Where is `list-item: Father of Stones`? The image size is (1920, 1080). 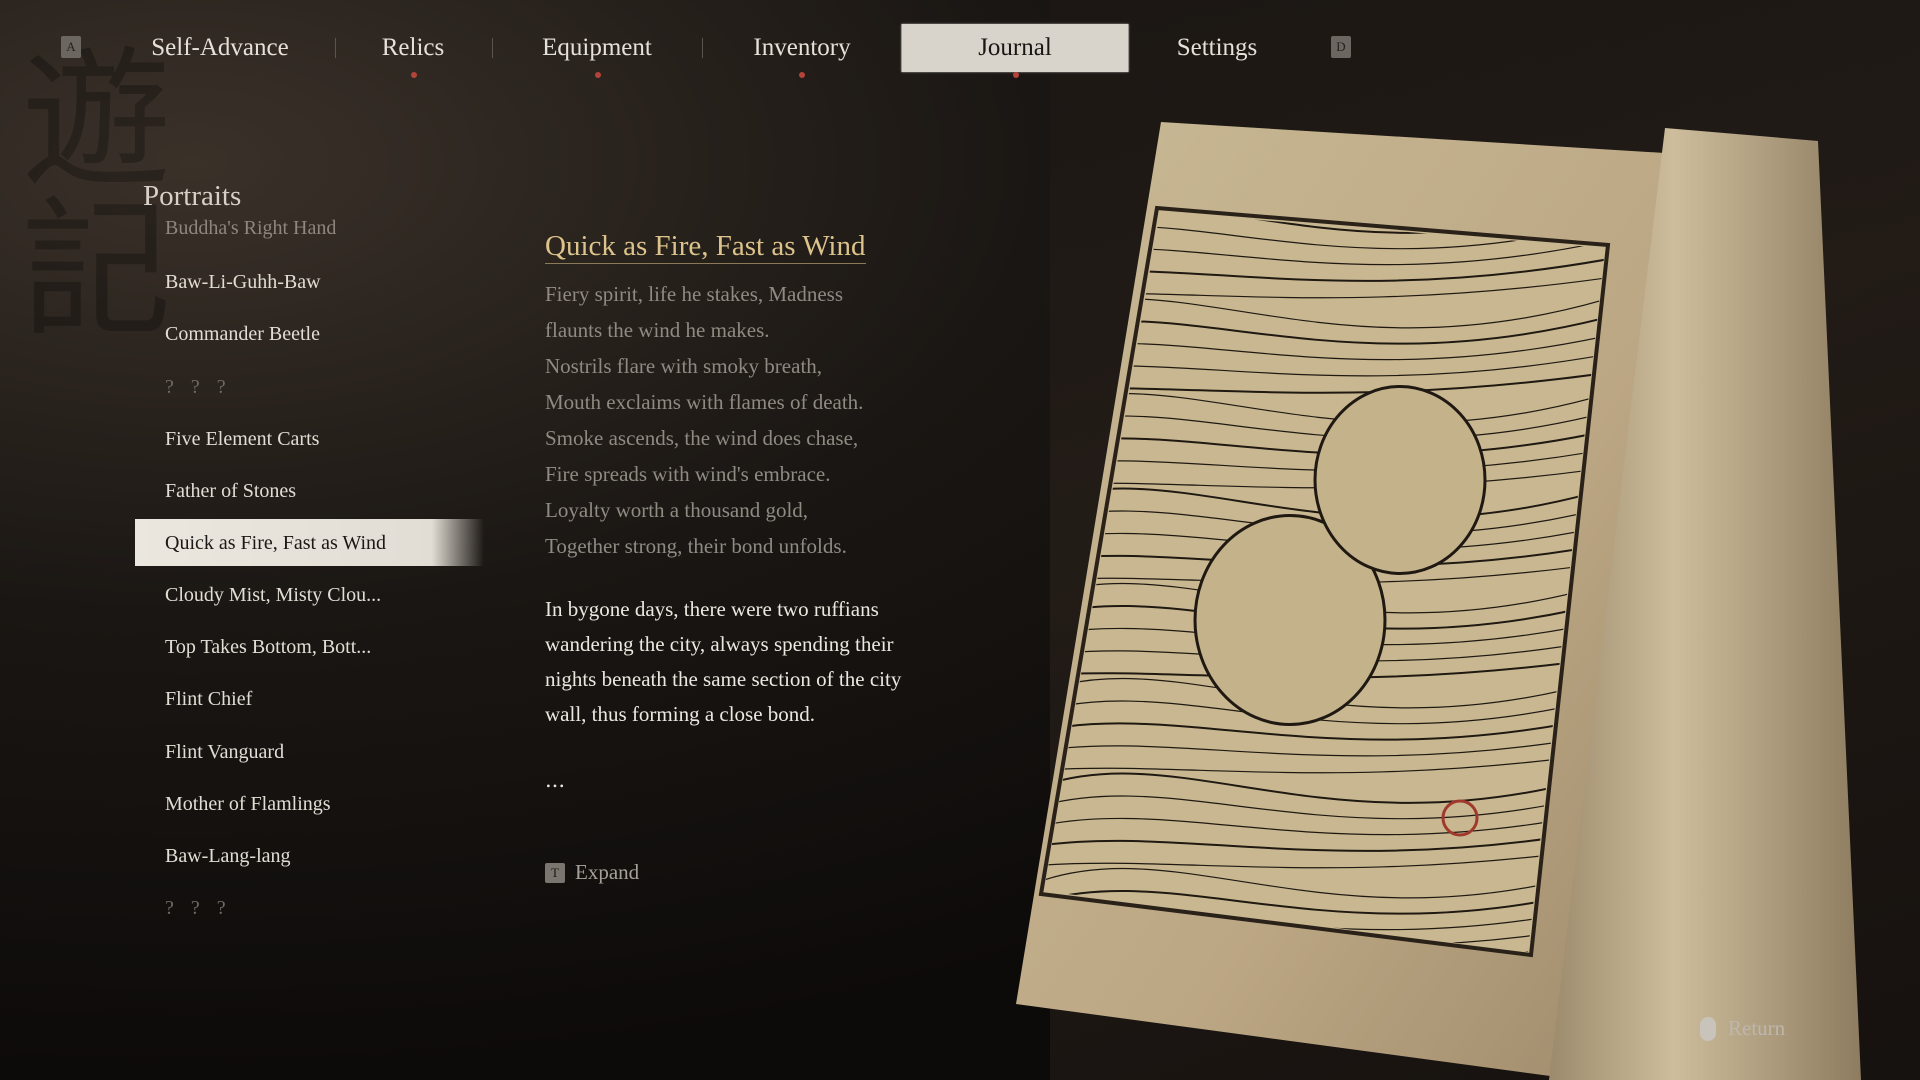
list-item: Father of Stones is located at coordinates (230, 491).